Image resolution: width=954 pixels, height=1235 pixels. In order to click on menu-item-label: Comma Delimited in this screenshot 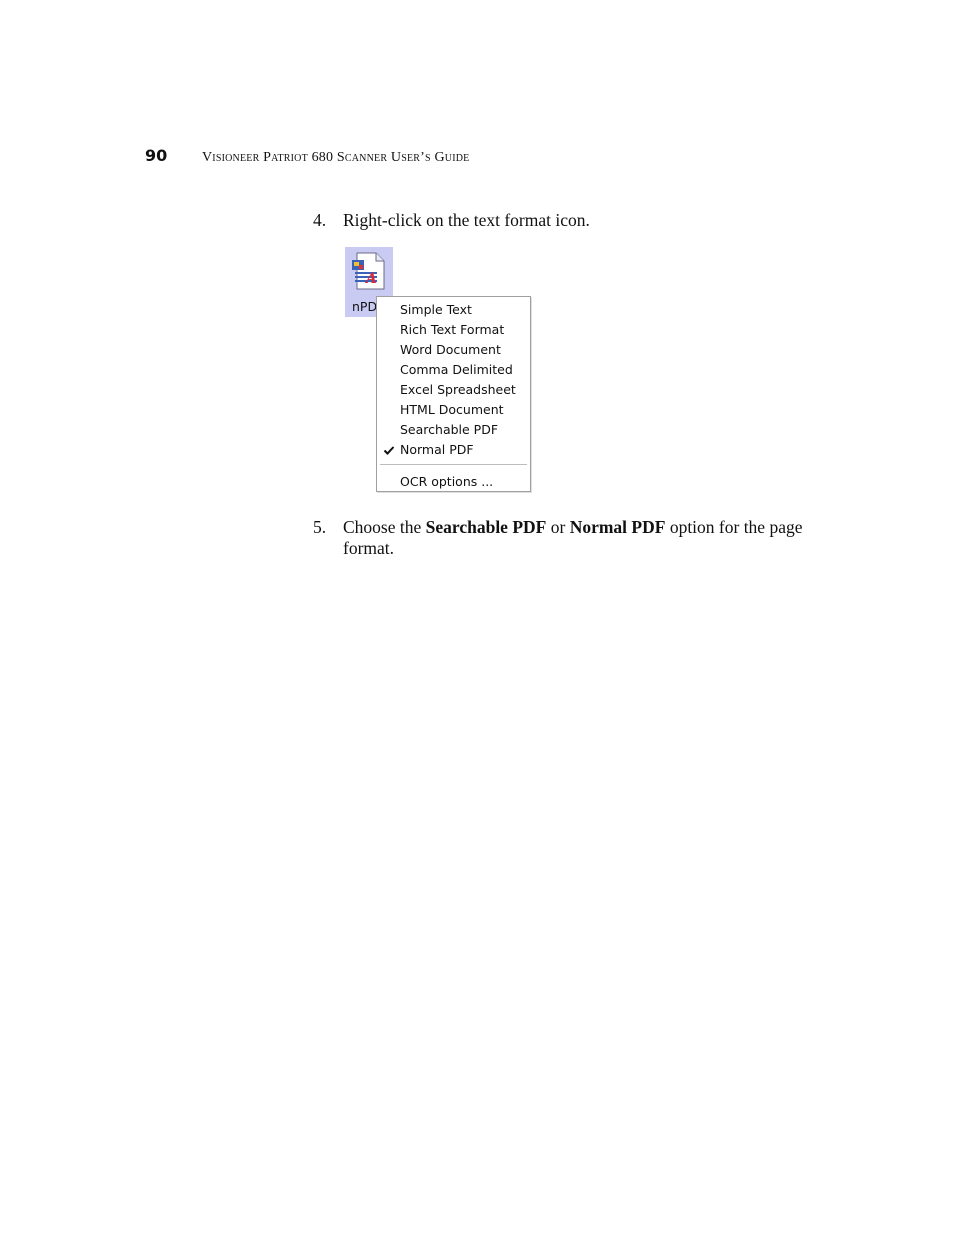, I will do `click(456, 369)`.